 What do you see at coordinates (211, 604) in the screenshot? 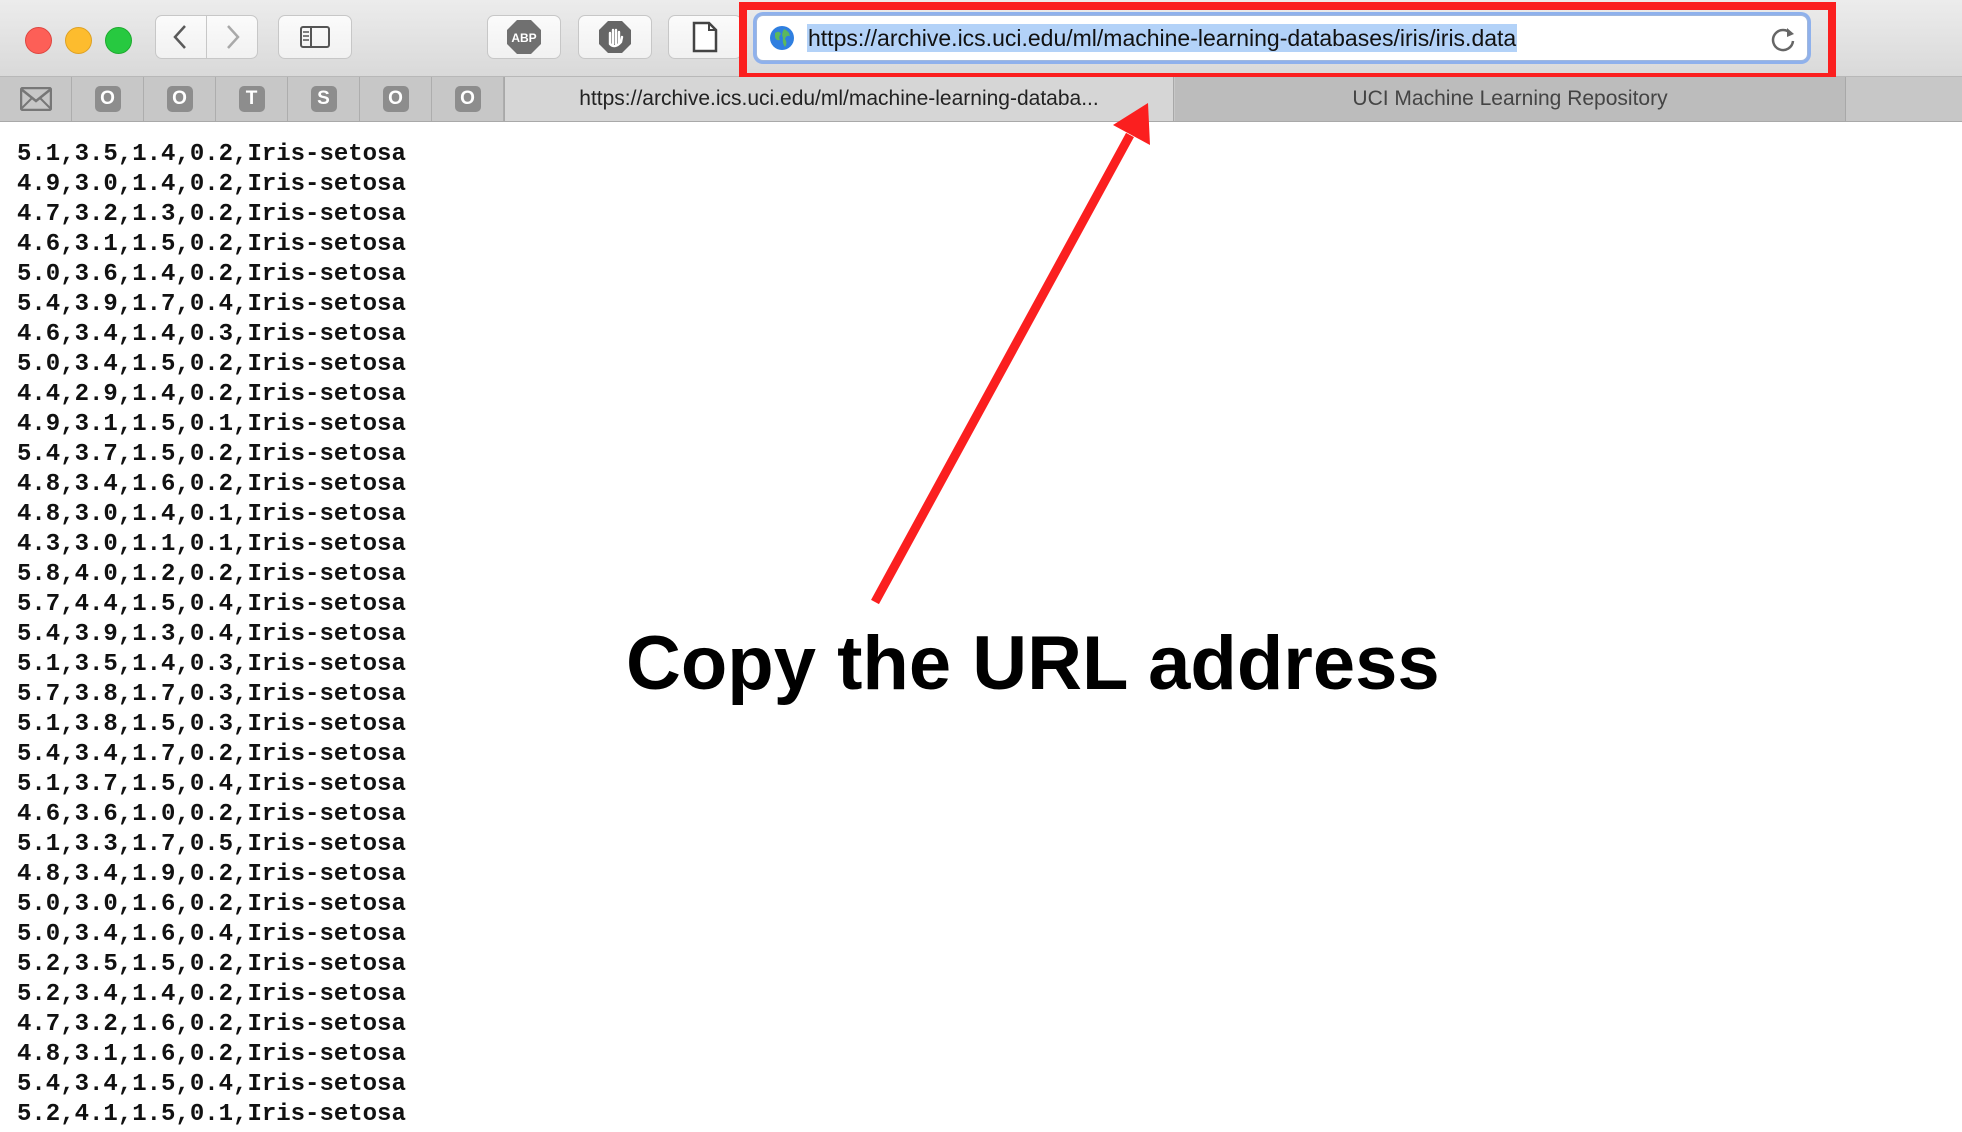
I see `data-line: 5.7,4.4,1.5,0.4,Iris-setosa` at bounding box center [211, 604].